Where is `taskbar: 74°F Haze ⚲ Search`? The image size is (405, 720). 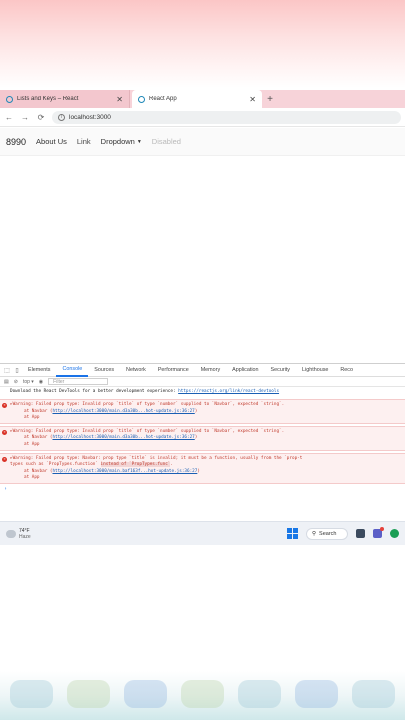 taskbar: 74°F Haze ⚲ Search is located at coordinates (202, 533).